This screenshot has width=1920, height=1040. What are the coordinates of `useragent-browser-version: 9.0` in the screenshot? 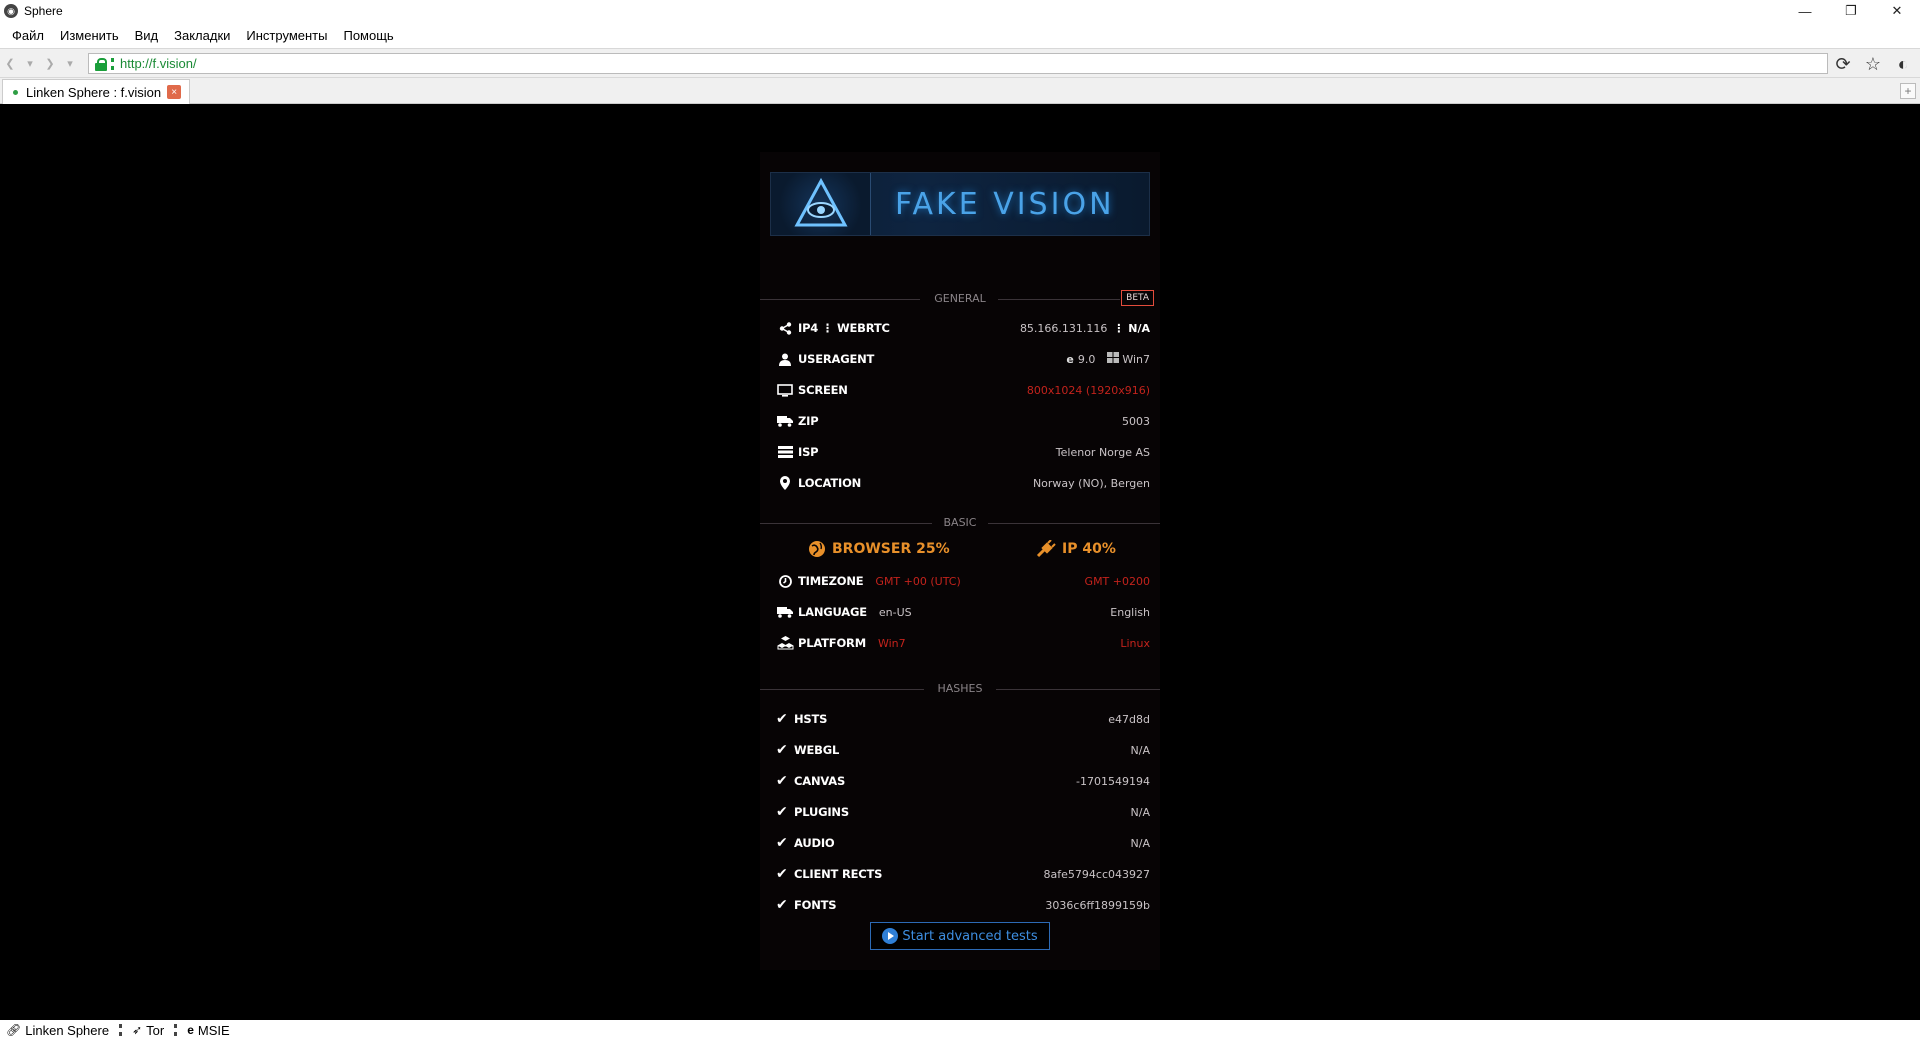 It's located at (1086, 359).